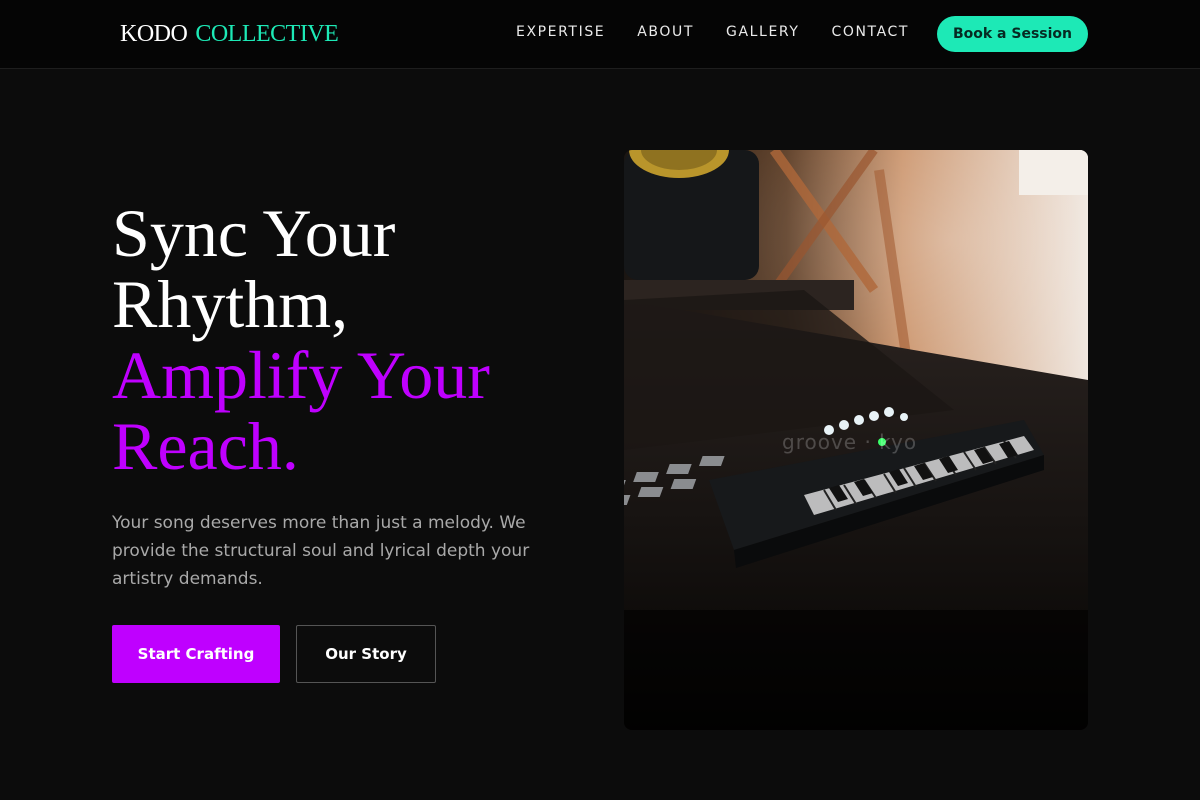 The image size is (1200, 800). I want to click on hero-heading-line-1: Sync Your, so click(254, 233).